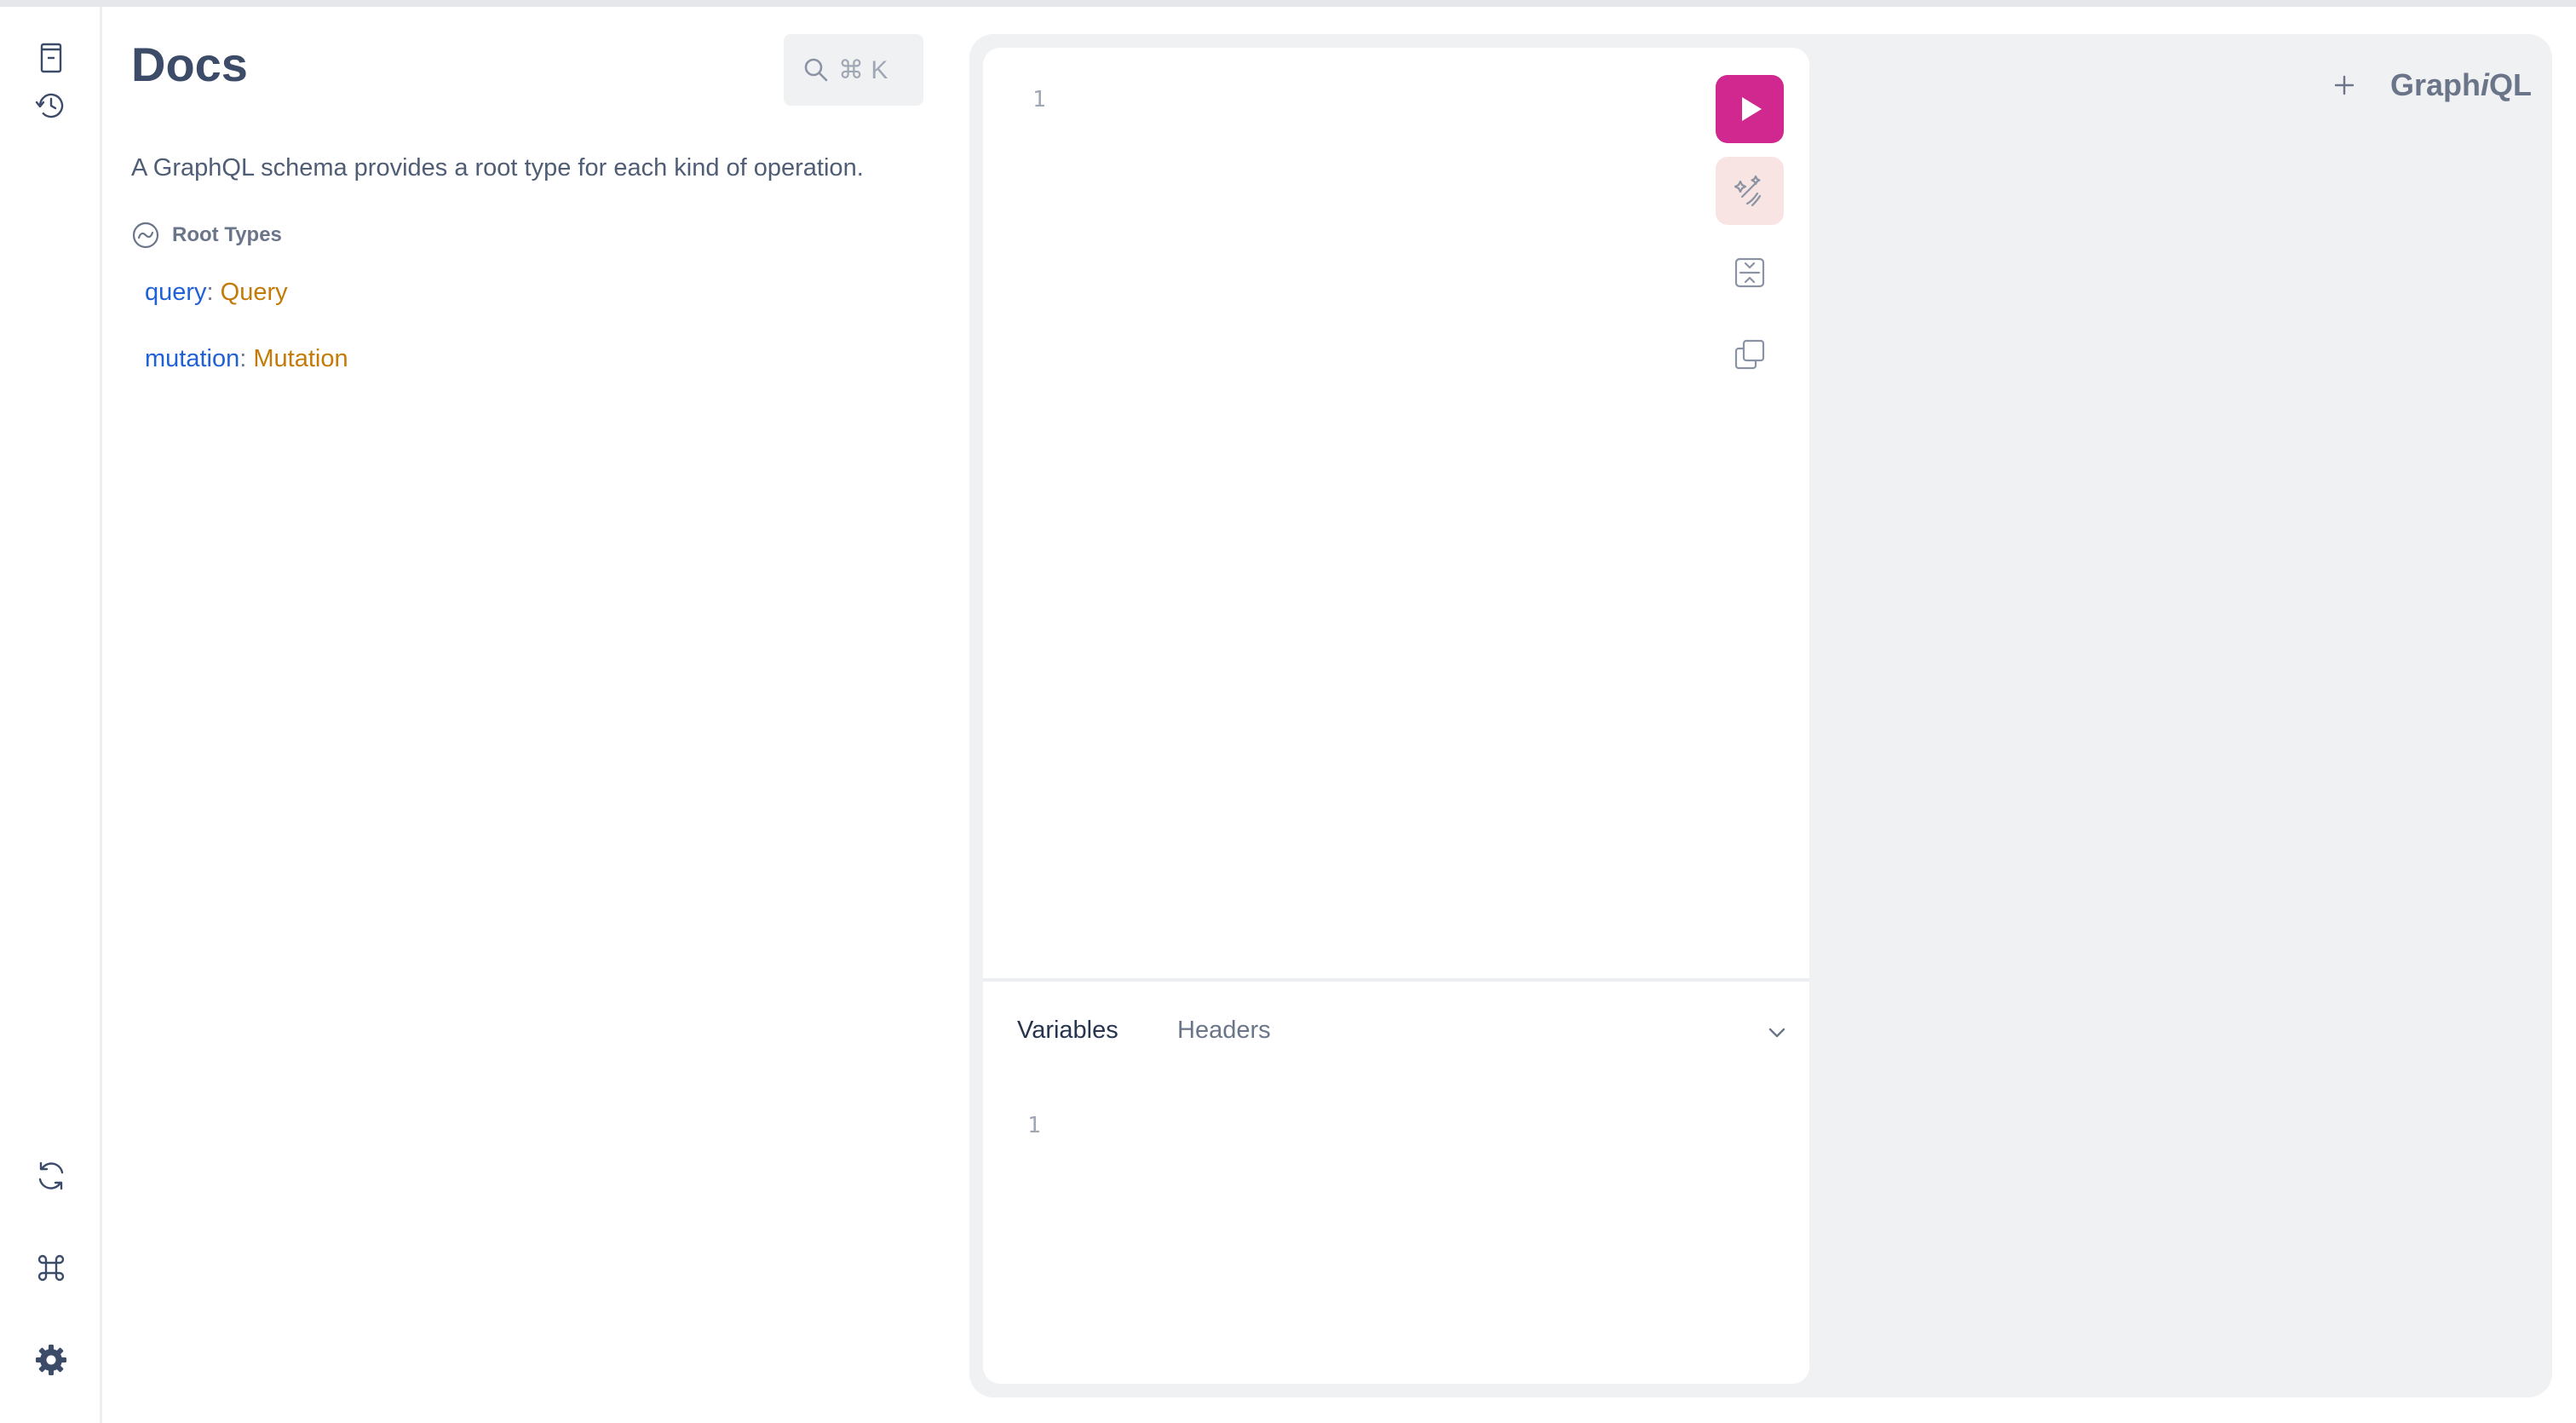 The height and width of the screenshot is (1423, 2576). I want to click on graphiql-logo: GraphiQL, so click(2461, 85).